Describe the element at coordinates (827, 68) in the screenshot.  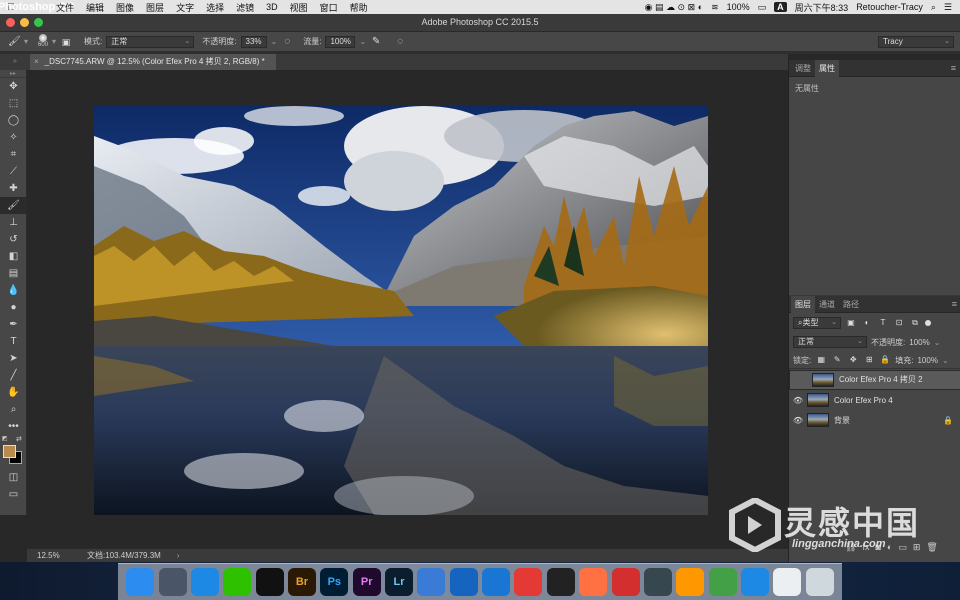
I see `tab-properties: 属性` at that location.